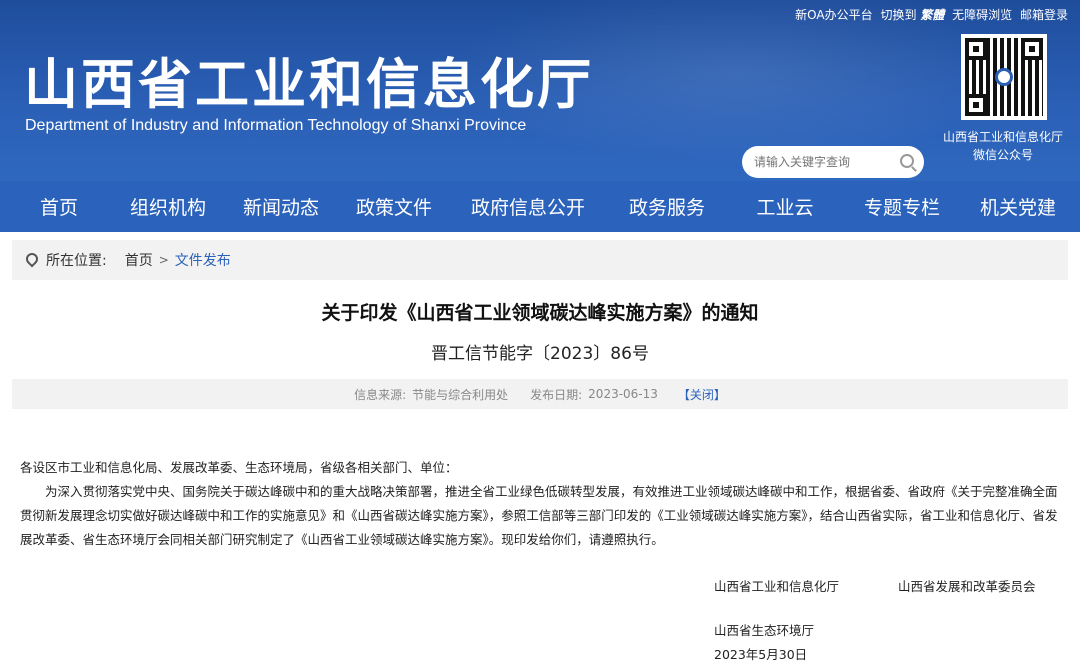 Image resolution: width=1080 pixels, height=671 pixels. What do you see at coordinates (540, 313) in the screenshot?
I see `article-title: 关于印发《山西省工业领域碳达峰实施方案》的通知` at bounding box center [540, 313].